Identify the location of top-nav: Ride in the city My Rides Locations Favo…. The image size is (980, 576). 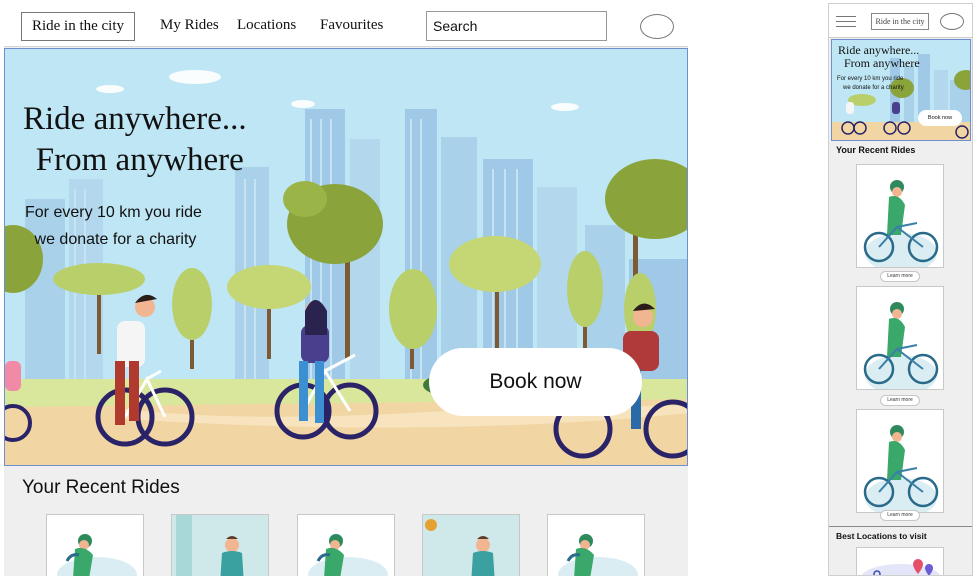
(346, 26).